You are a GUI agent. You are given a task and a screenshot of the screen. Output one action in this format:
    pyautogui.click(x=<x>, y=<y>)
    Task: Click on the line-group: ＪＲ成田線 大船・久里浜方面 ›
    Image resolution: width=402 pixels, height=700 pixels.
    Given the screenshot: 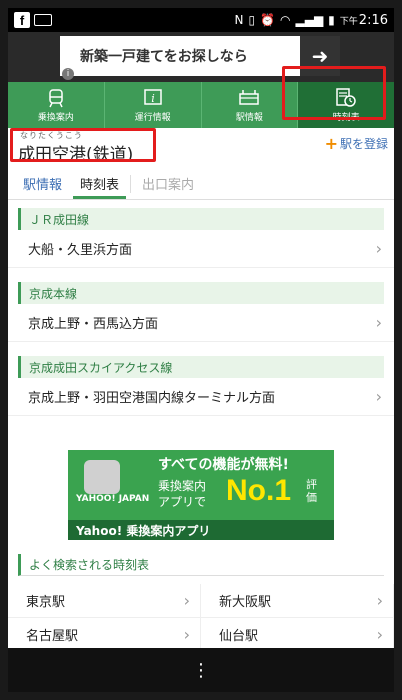 What is the action you would take?
    pyautogui.click(x=201, y=238)
    